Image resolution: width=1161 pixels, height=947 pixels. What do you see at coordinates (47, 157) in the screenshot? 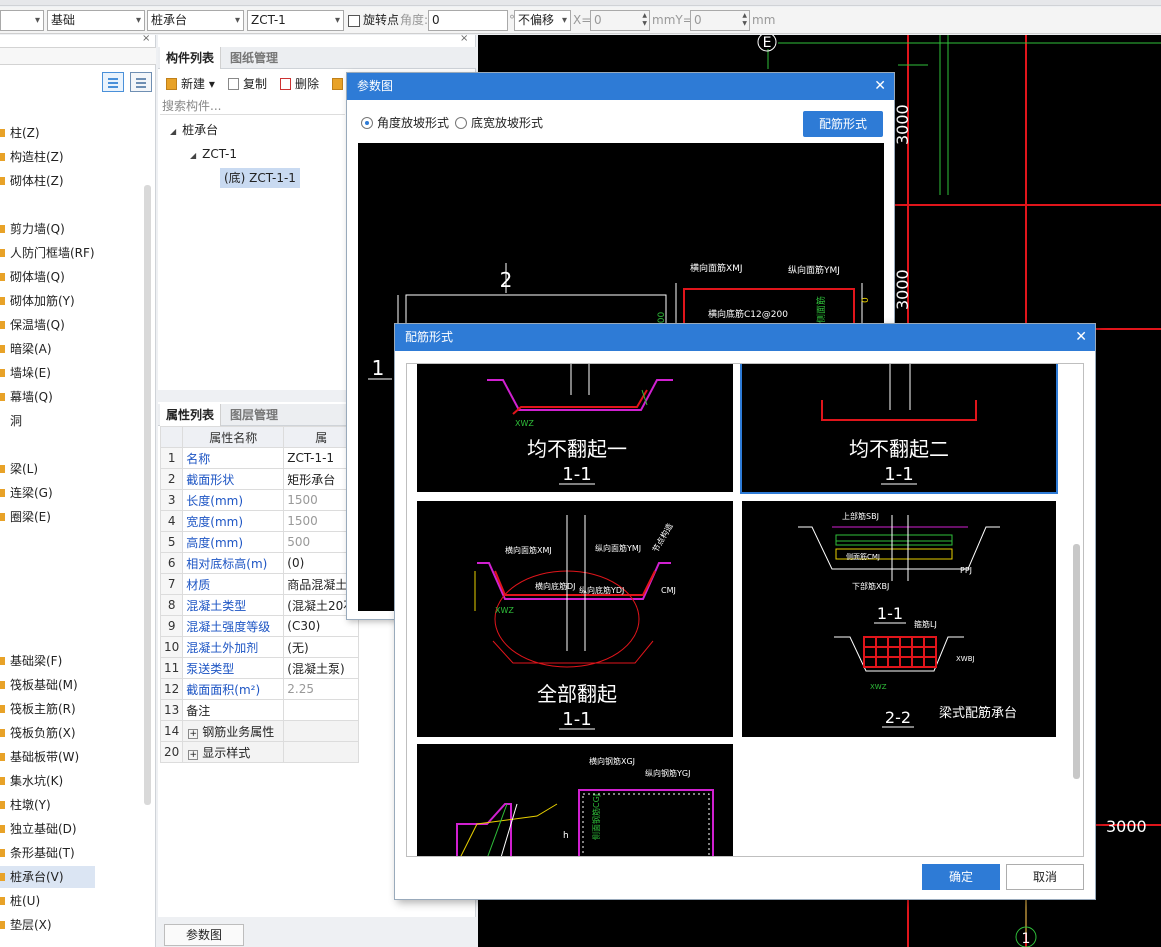
I see `nav-item: 构造柱(Z)` at bounding box center [47, 157].